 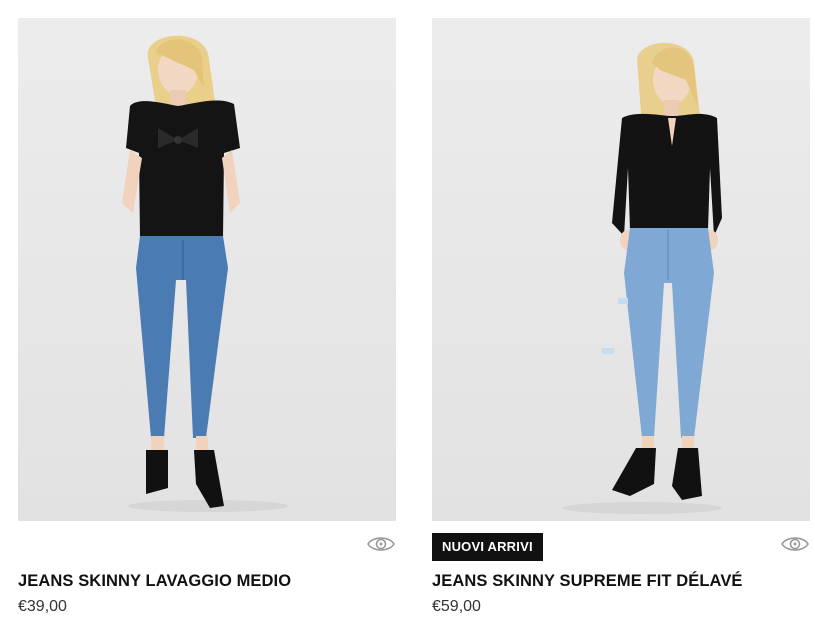 I want to click on product-price: €59,00, so click(x=456, y=606).